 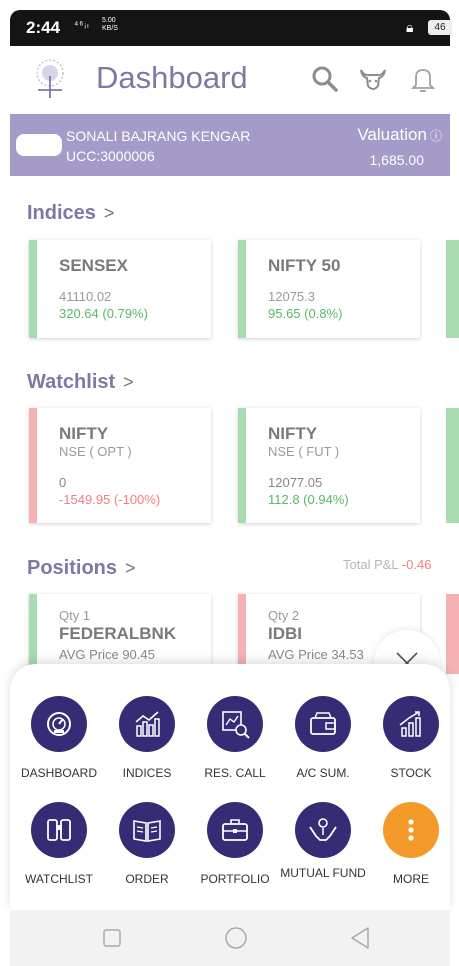 What do you see at coordinates (410, 724) in the screenshot?
I see `stock-chart-icon` at bounding box center [410, 724].